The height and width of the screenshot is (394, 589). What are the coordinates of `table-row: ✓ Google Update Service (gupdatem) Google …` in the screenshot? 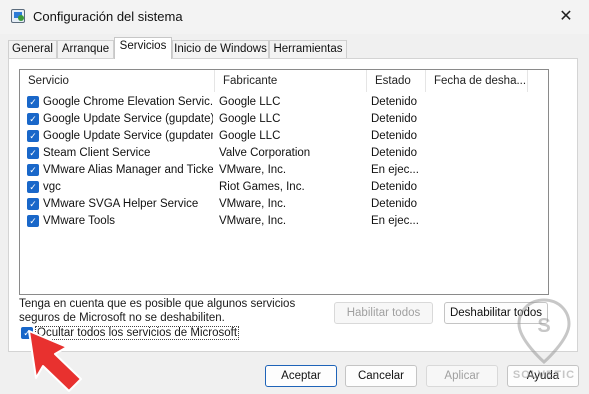 It's located at (284, 136).